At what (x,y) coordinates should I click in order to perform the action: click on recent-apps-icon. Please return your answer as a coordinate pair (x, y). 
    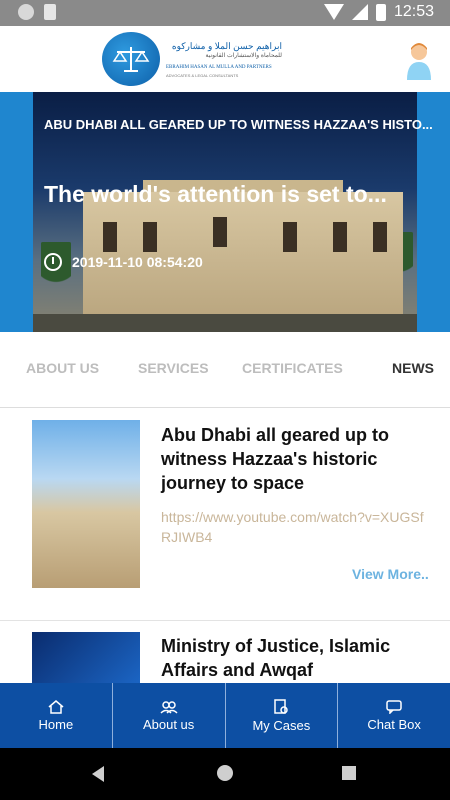
    Looking at the image, I should click on (349, 773).